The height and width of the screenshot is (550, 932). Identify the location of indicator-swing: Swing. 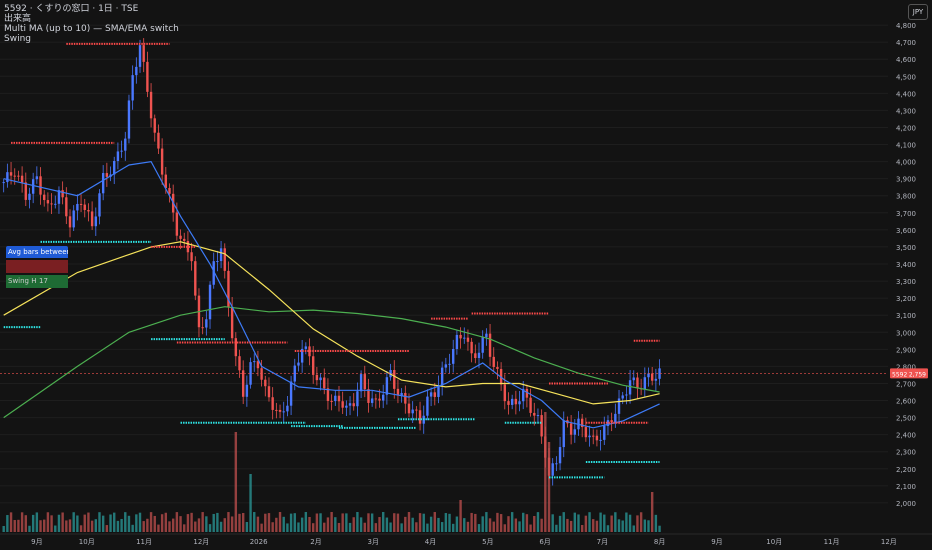
(17, 39).